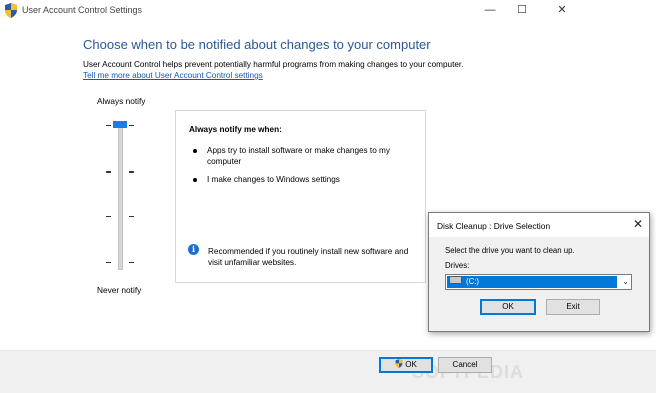 The width and height of the screenshot is (656, 393). What do you see at coordinates (638, 224) in the screenshot?
I see `dialog-close-button: ✕` at bounding box center [638, 224].